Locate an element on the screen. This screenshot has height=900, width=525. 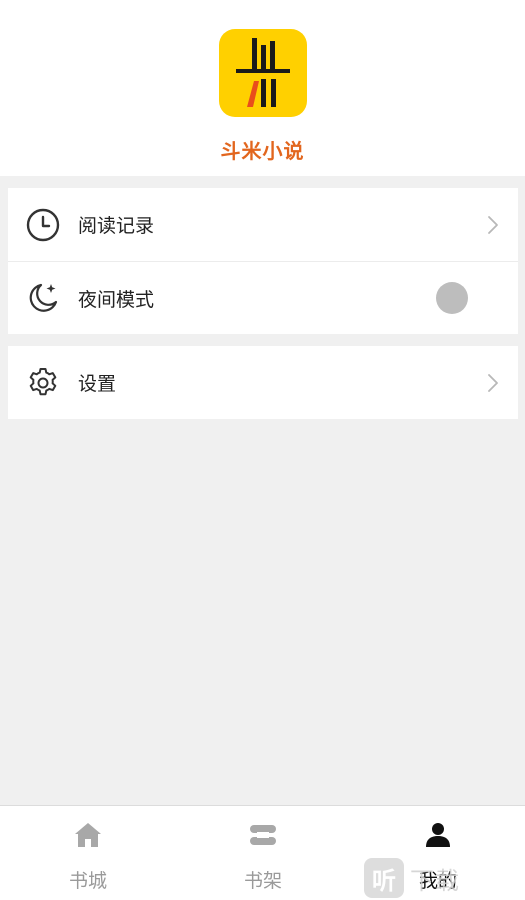
bookshelf-logo-icon is located at coordinates (262, 72).